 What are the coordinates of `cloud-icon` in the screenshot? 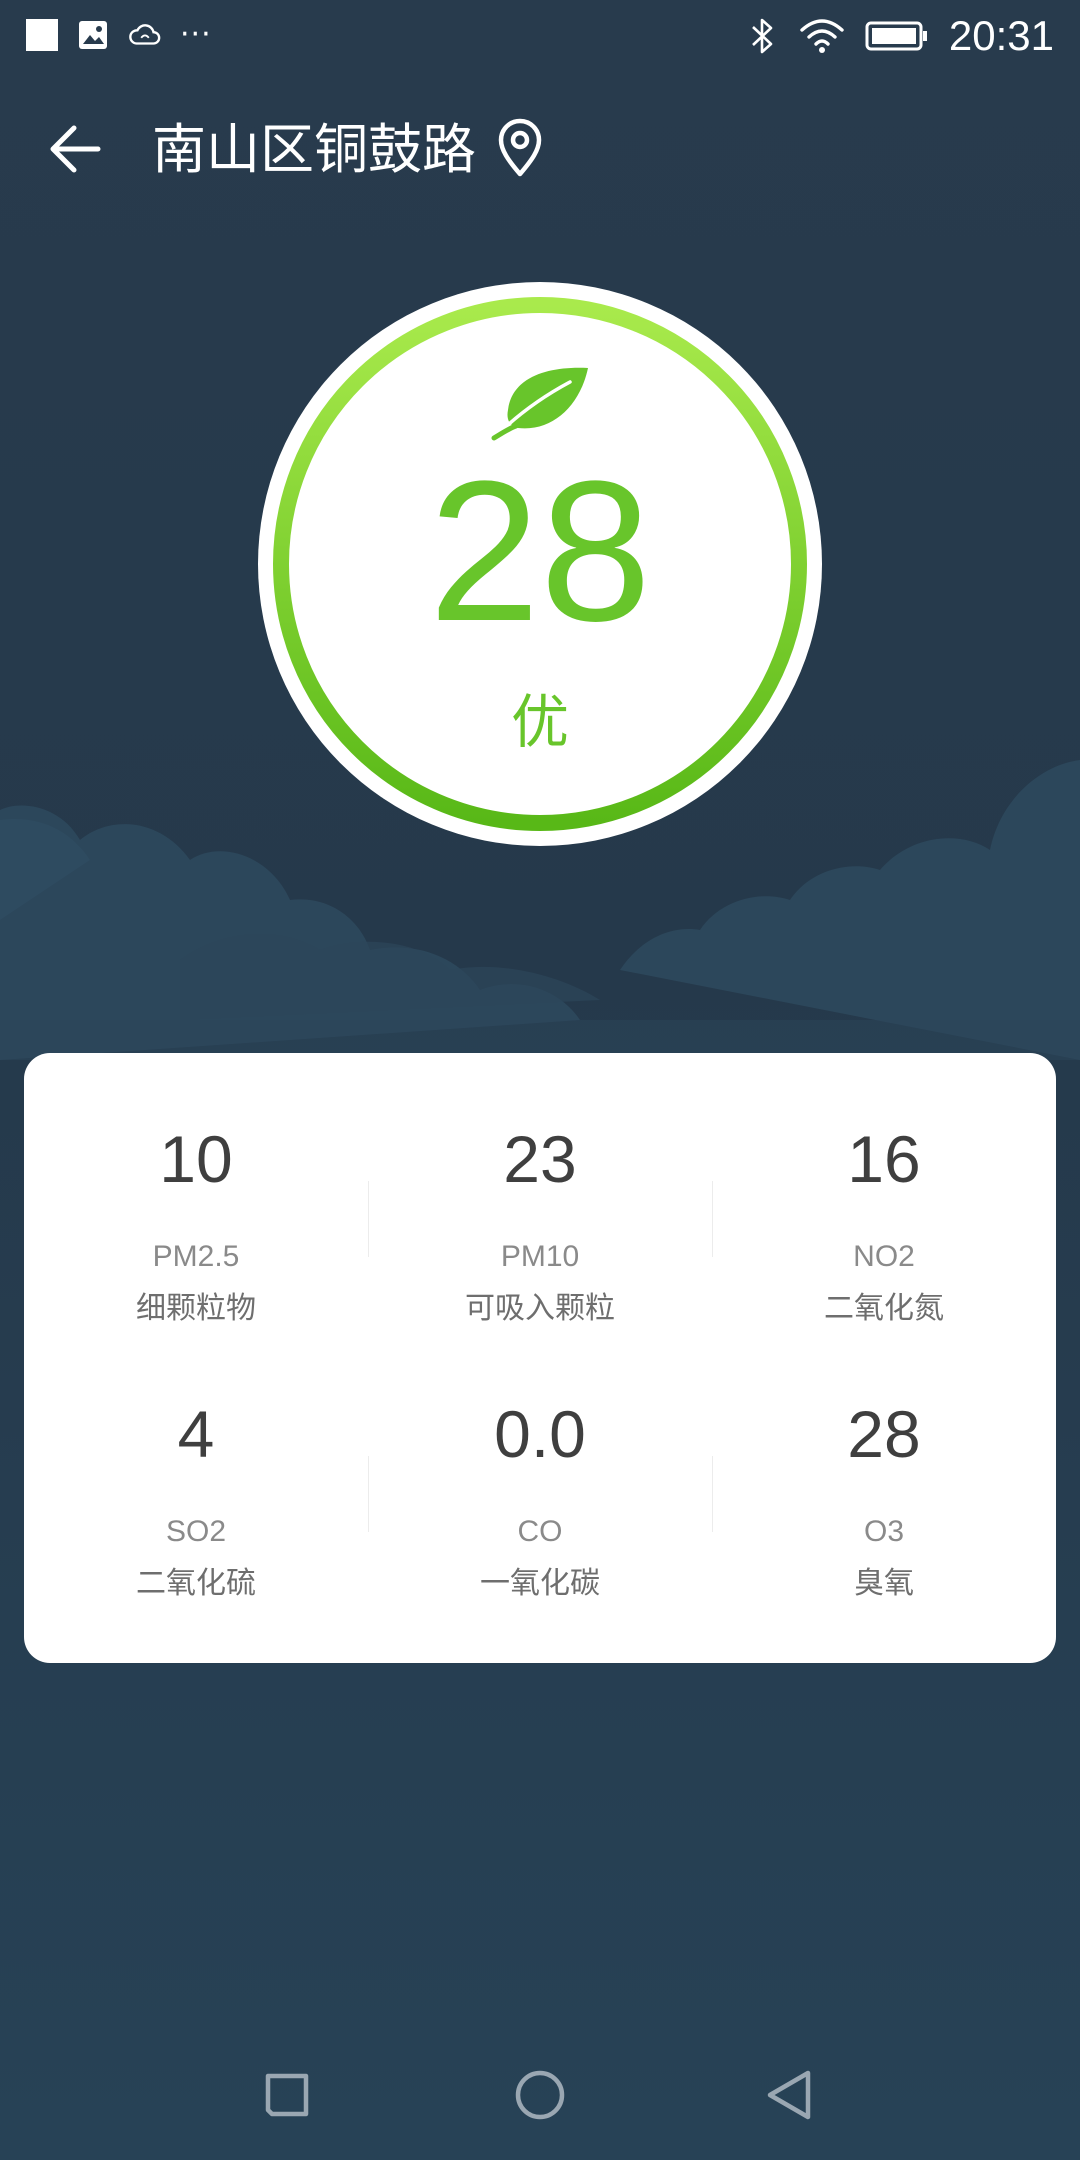 It's located at (145, 34).